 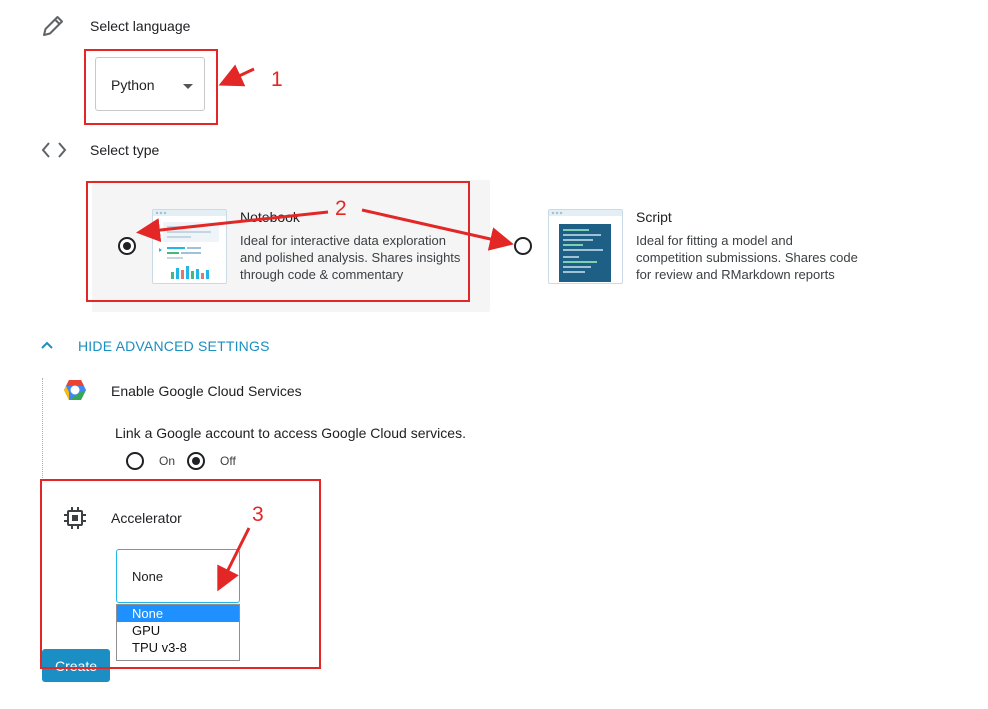 I want to click on annotation-number-3: 3, so click(x=258, y=514).